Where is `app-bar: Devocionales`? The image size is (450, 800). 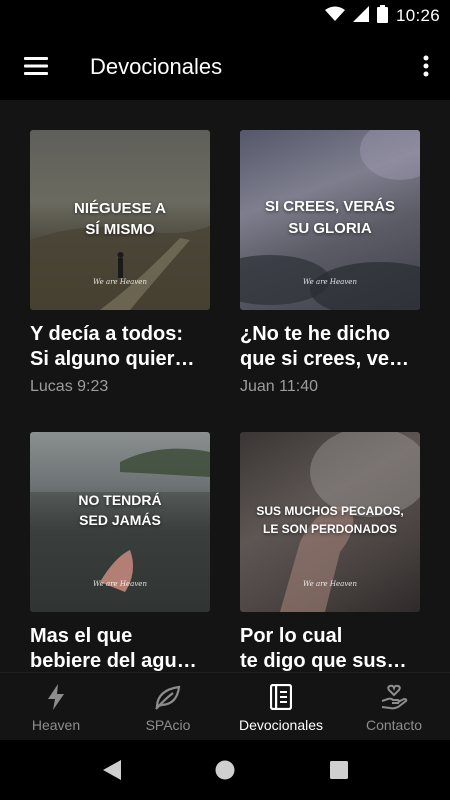 app-bar: Devocionales is located at coordinates (225, 66).